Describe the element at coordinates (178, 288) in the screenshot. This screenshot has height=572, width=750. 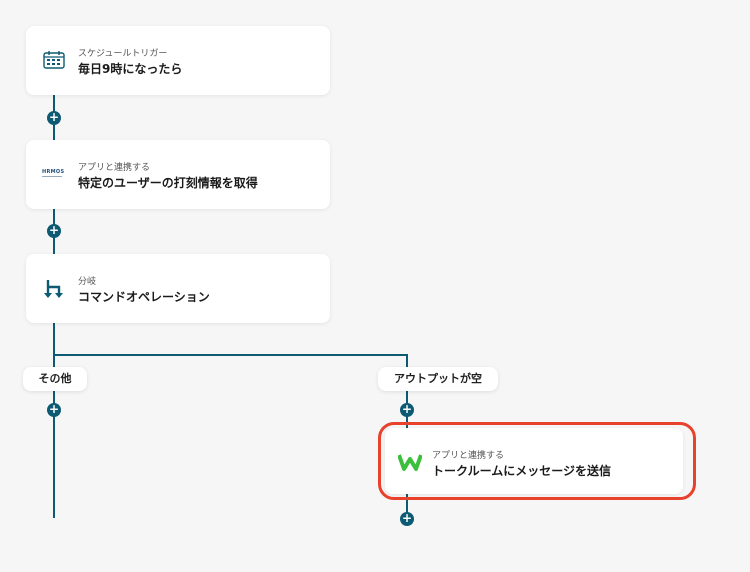
I see `branch-card: 分岐 コマンドオペレーション` at that location.